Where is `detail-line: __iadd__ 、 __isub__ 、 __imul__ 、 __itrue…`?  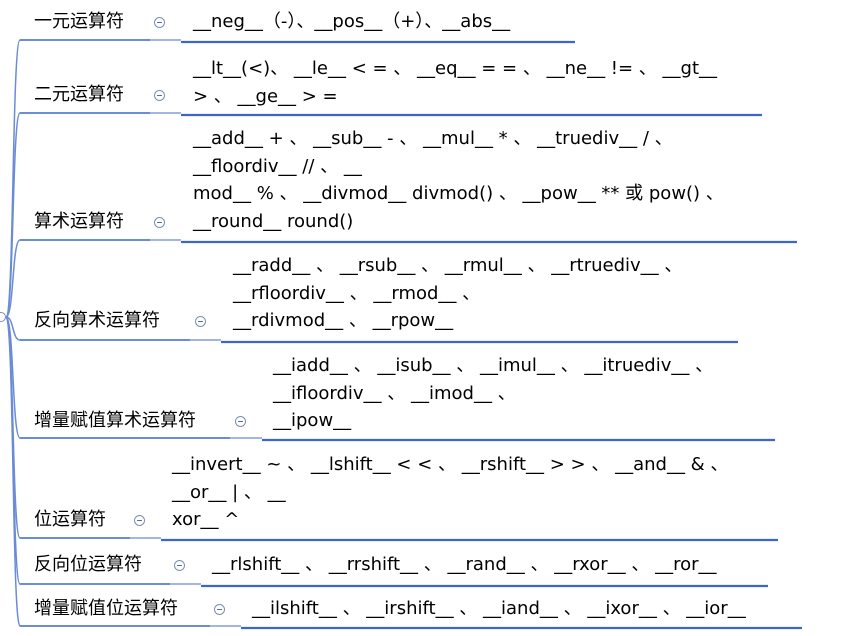
detail-line: __iadd__ 、 __isub__ 、 __imul__ 、 __itrue… is located at coordinates (493, 365).